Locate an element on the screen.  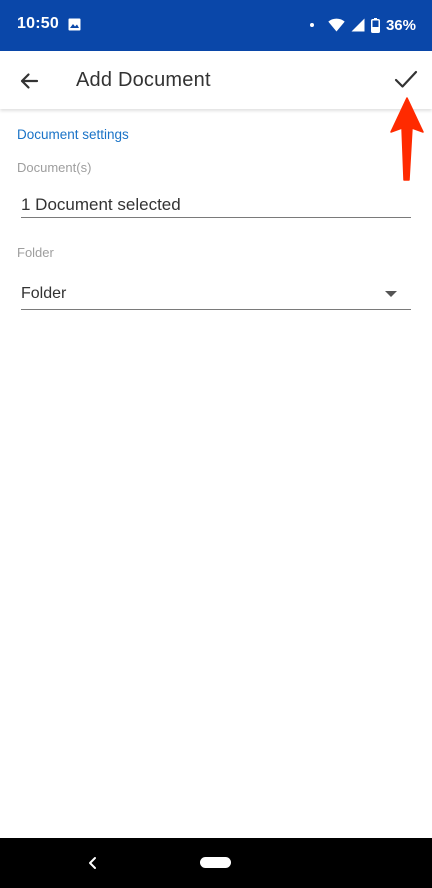
folder-label: Folder is located at coordinates (35, 252).